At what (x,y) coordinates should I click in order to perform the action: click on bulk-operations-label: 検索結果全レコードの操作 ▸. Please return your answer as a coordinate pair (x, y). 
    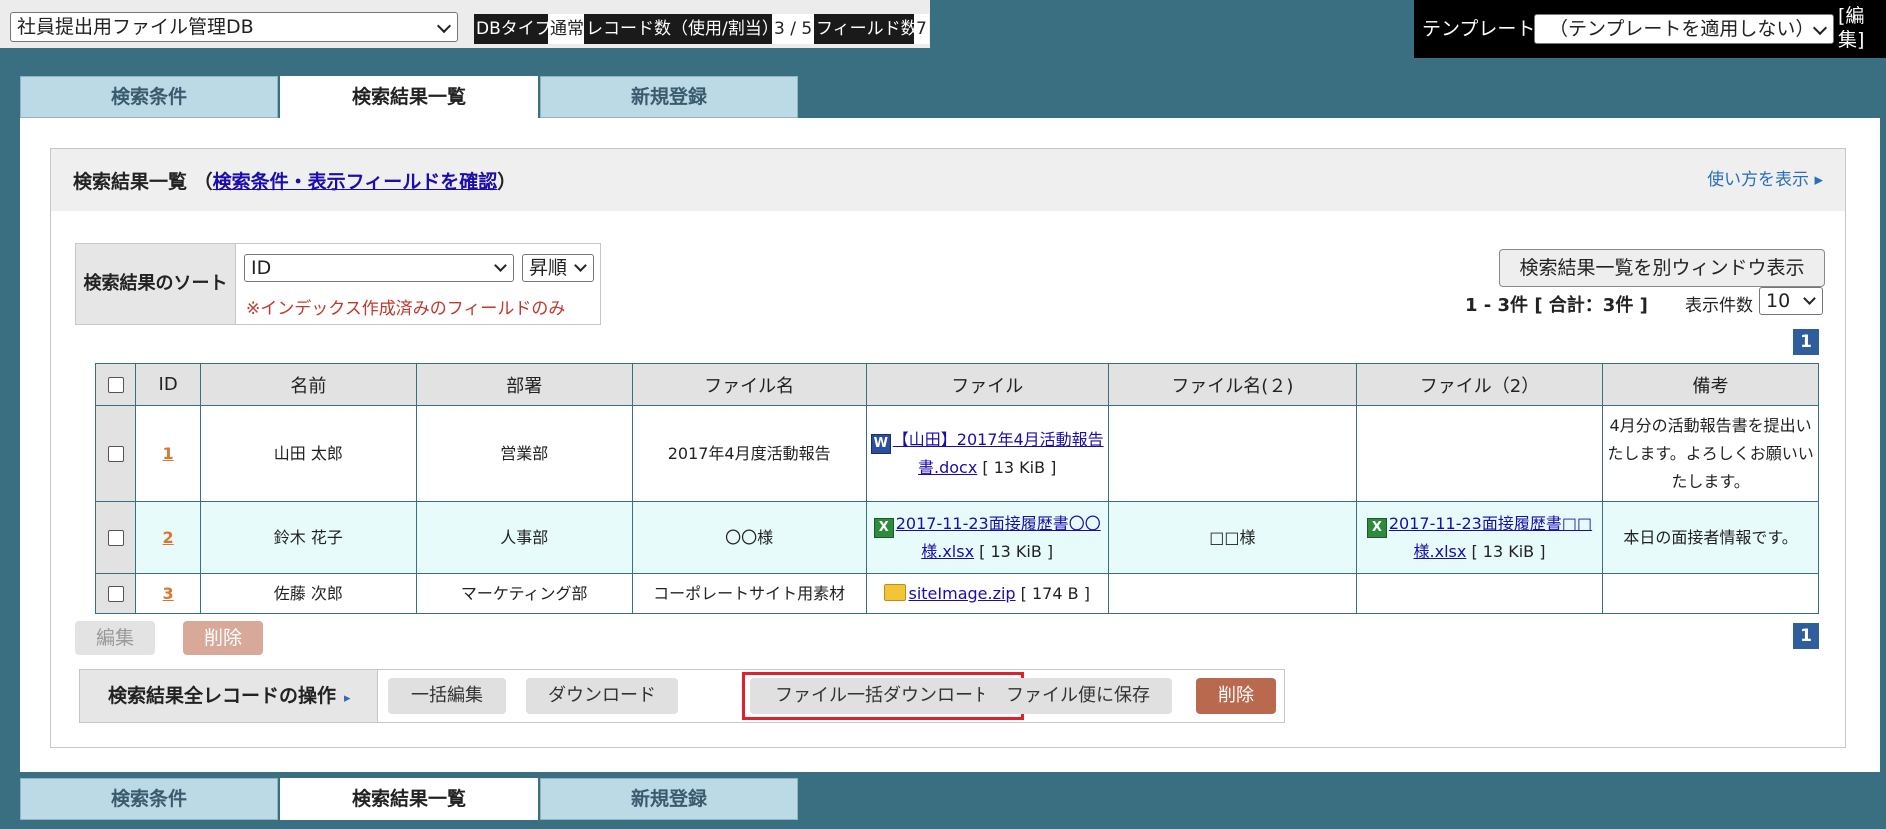
    Looking at the image, I should click on (229, 696).